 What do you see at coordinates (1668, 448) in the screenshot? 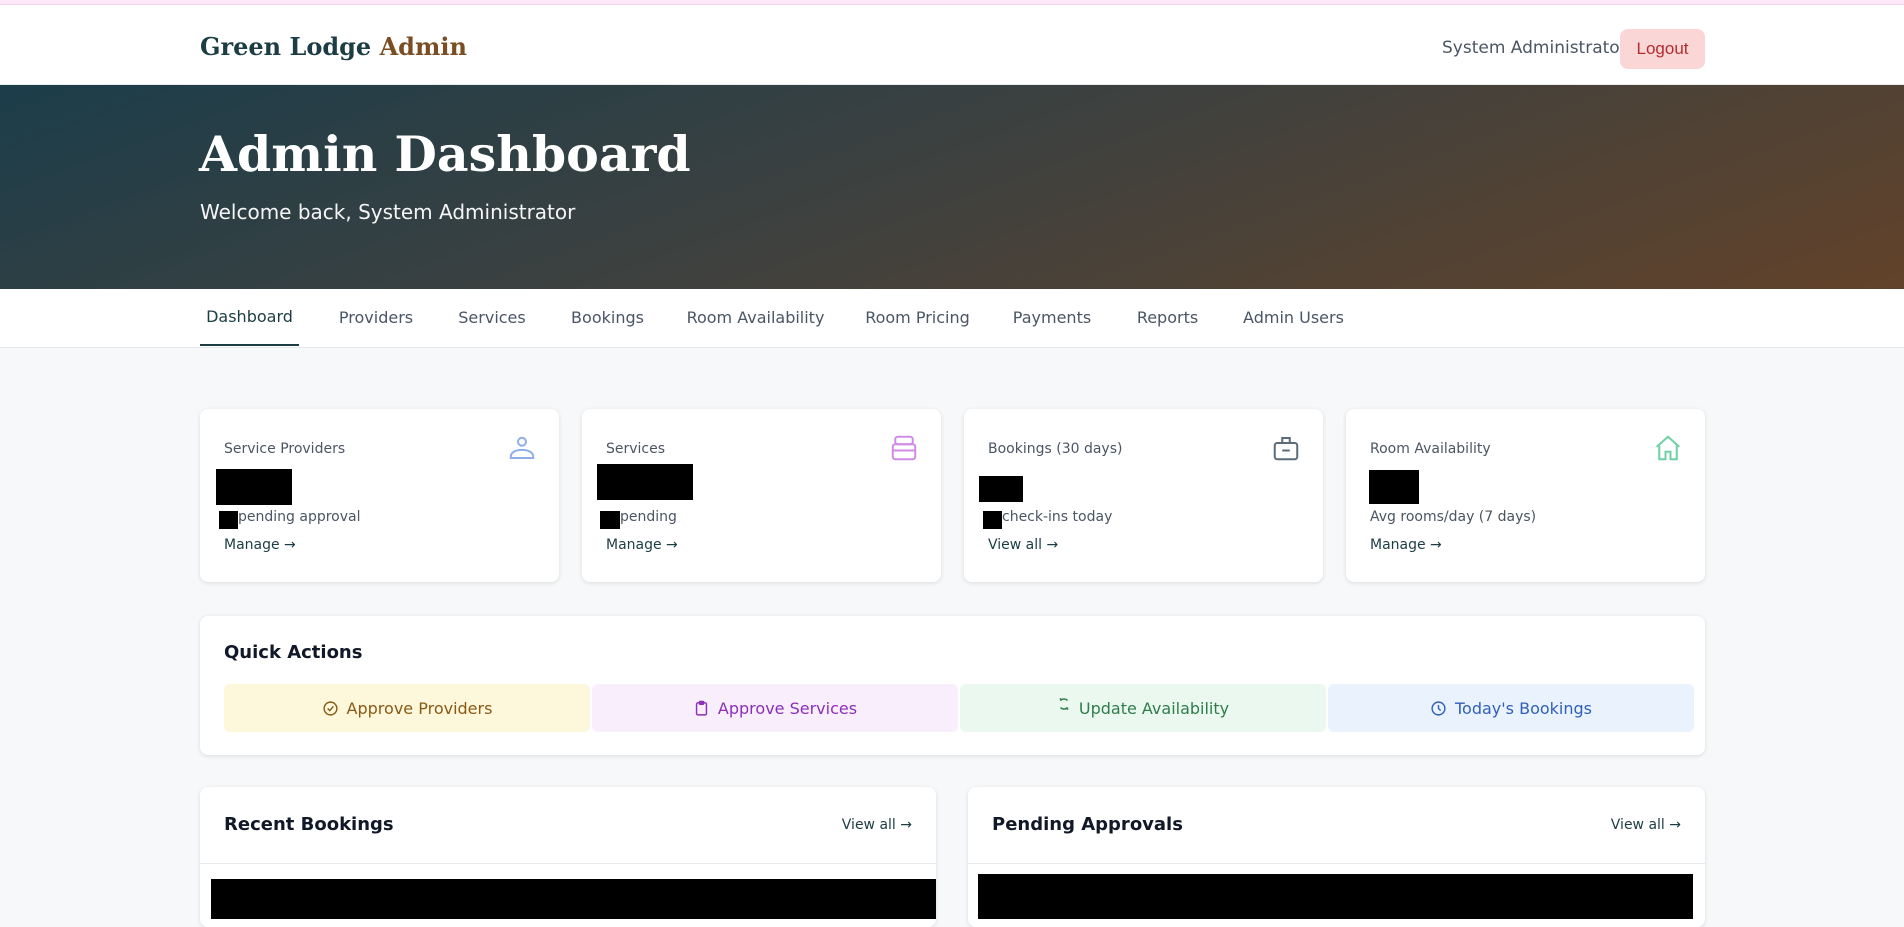
I see `home-icon` at bounding box center [1668, 448].